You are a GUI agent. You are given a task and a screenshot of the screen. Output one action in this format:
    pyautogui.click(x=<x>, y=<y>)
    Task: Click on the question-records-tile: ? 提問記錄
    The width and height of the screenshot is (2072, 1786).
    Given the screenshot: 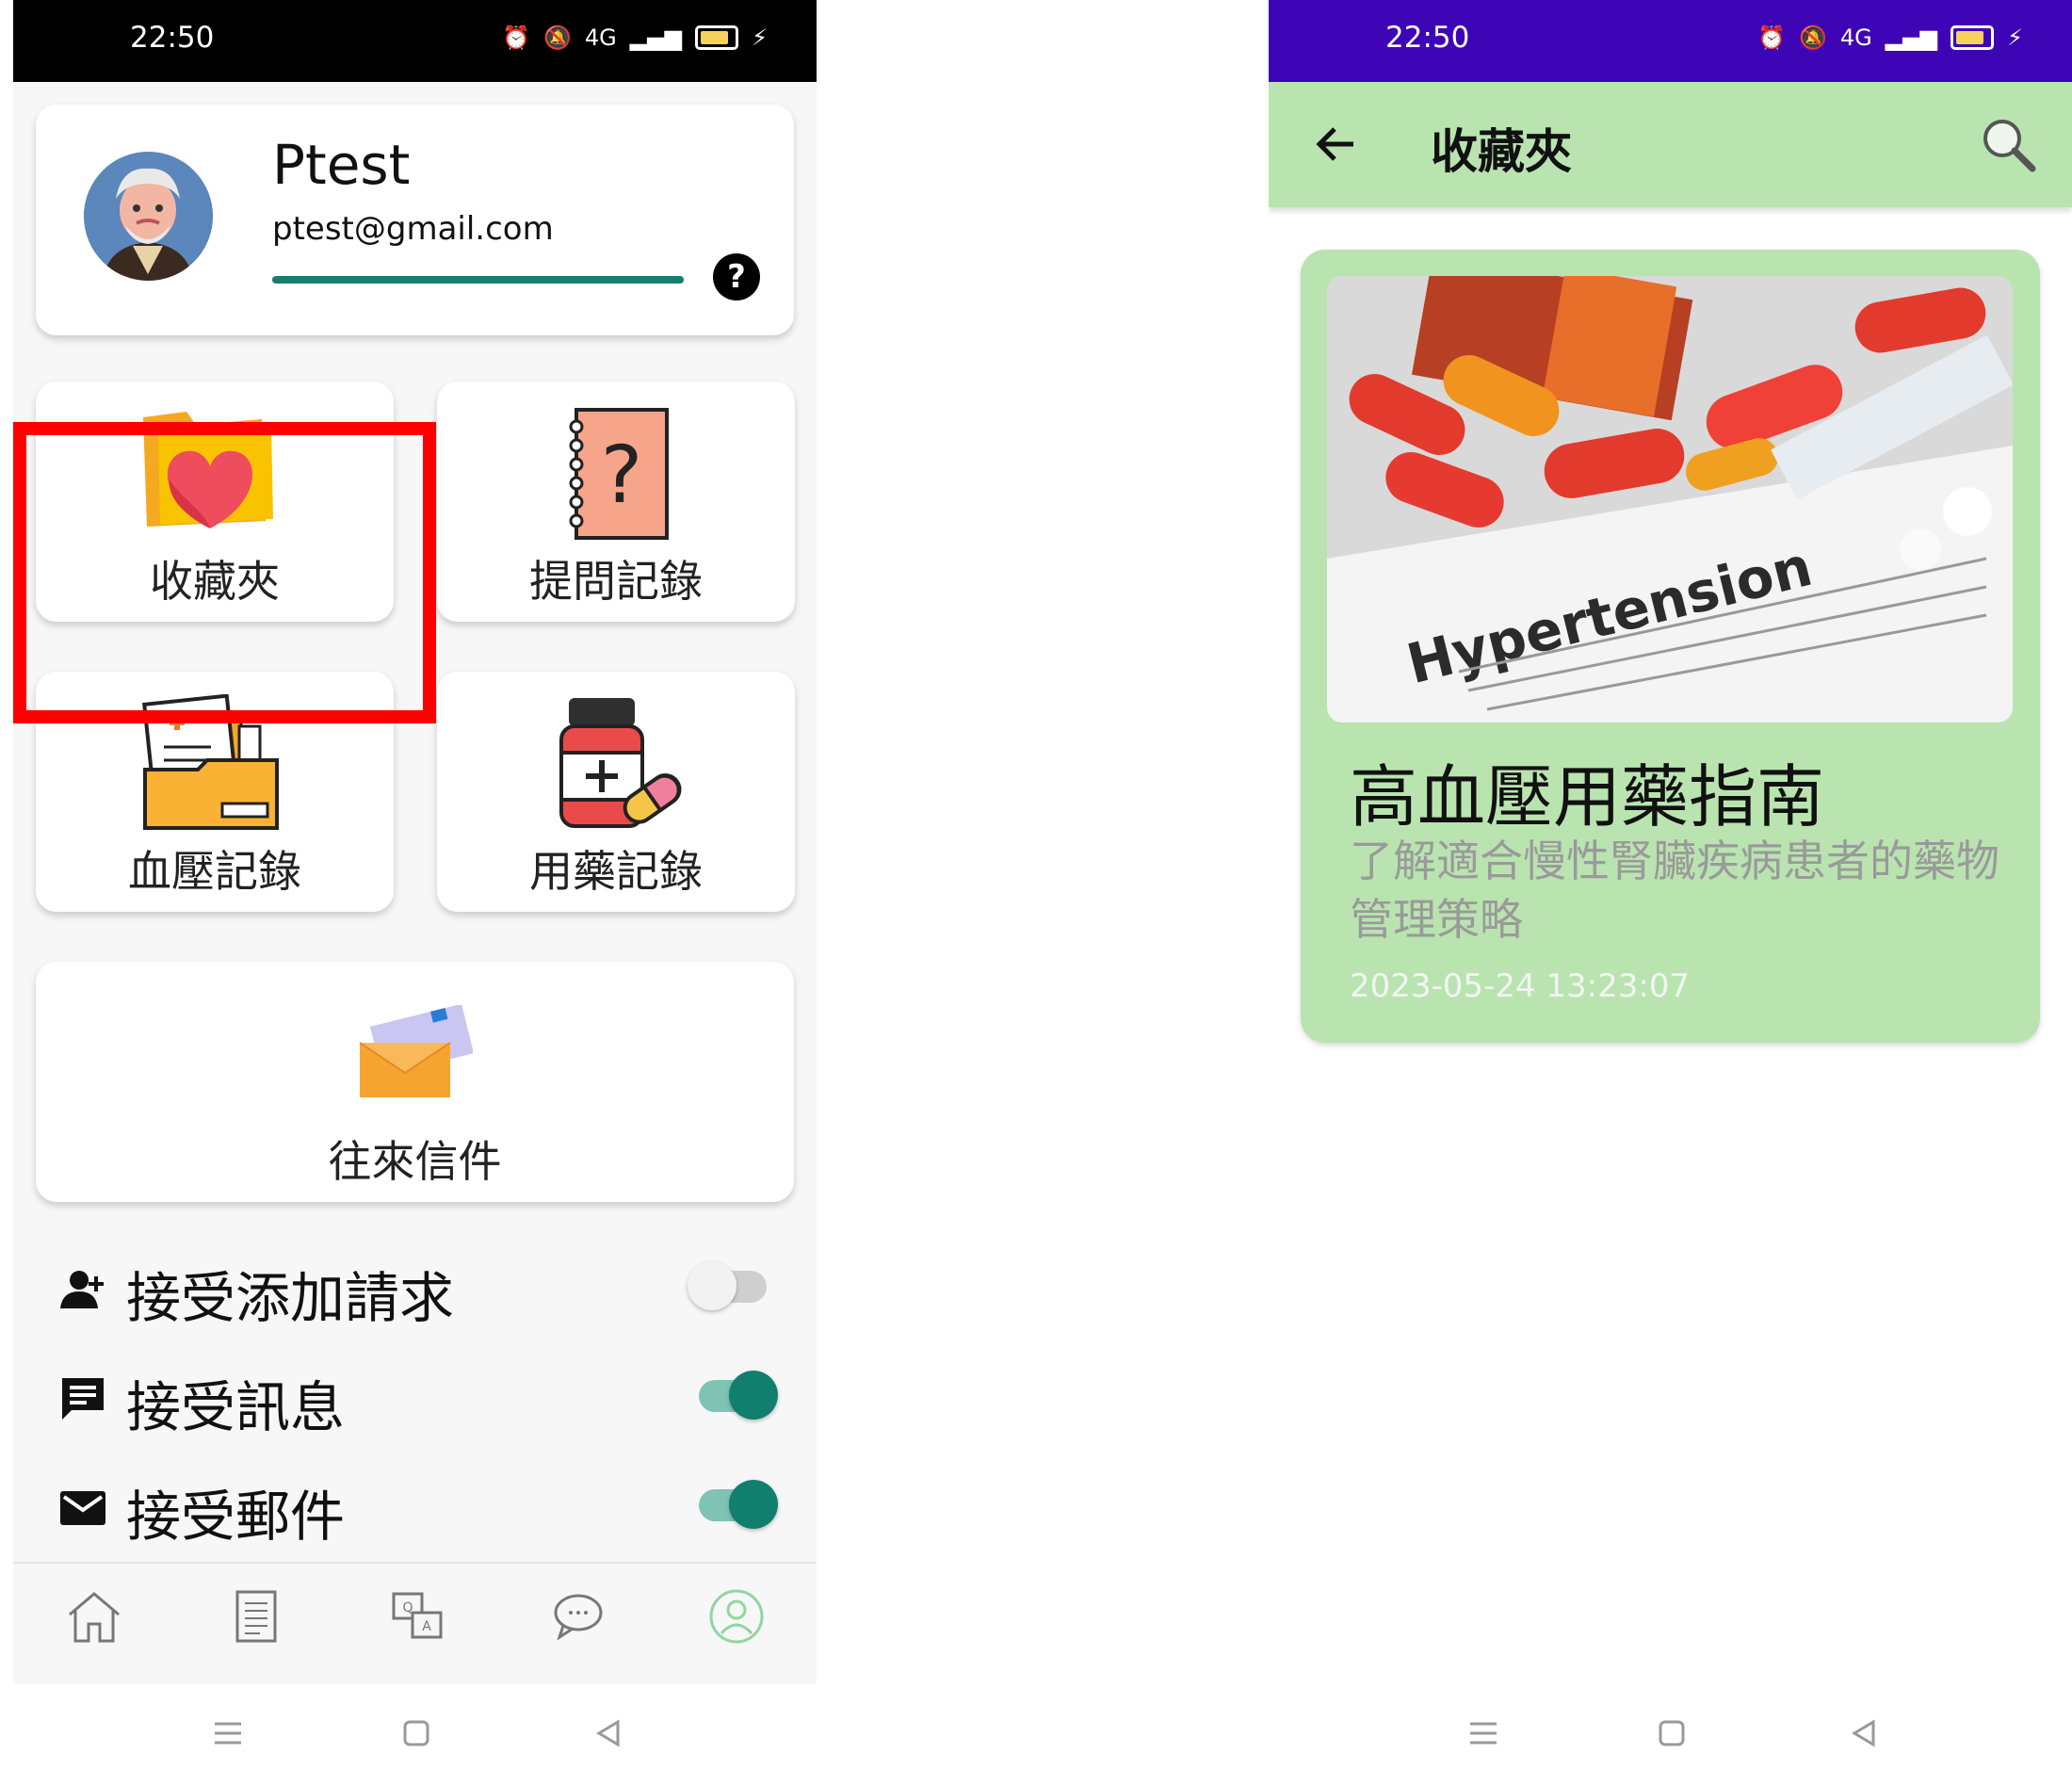 What is the action you would take?
    pyautogui.click(x=616, y=502)
    